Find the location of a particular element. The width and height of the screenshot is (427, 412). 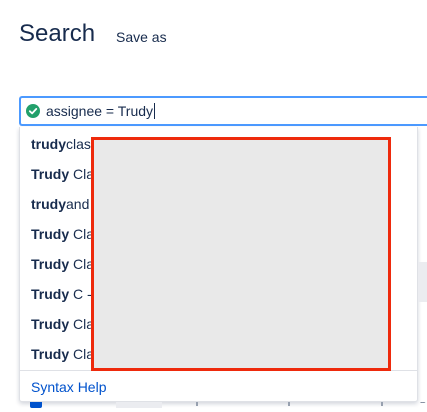

suggestion-text: C - is located at coordinates (80, 294).